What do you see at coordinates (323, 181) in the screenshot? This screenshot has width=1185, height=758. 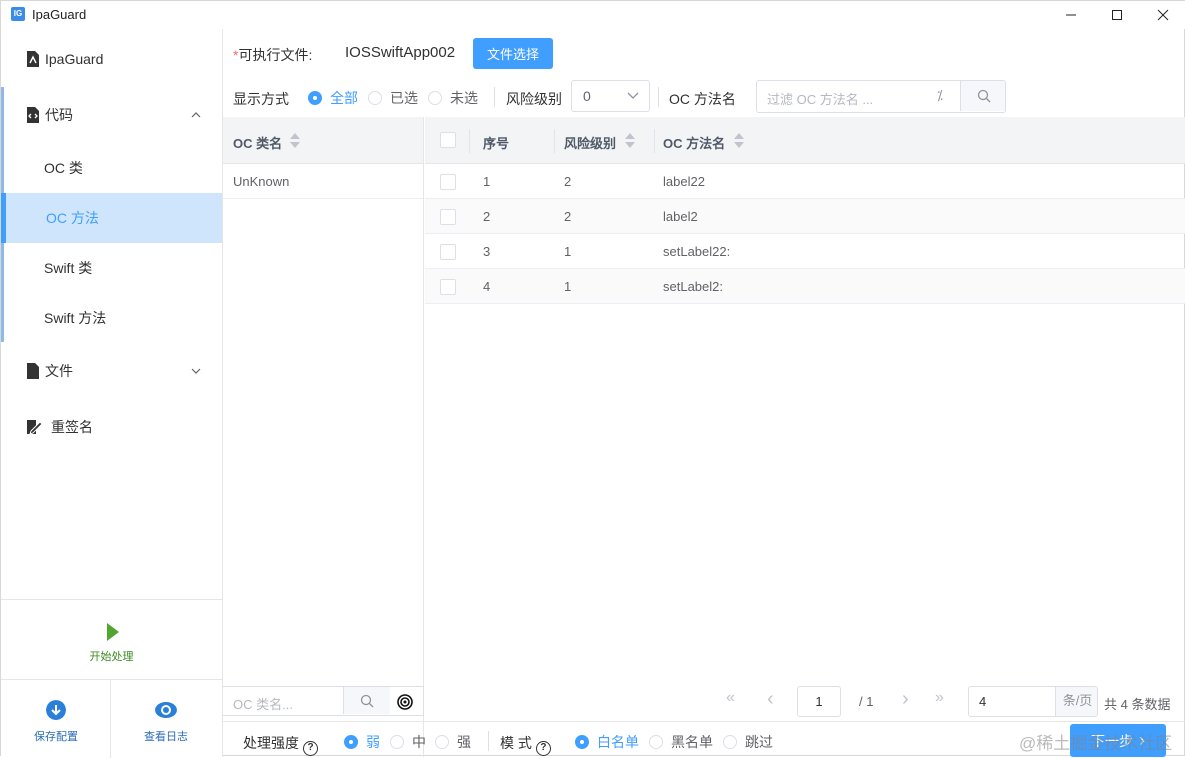 I see `table-row: UnKnown` at bounding box center [323, 181].